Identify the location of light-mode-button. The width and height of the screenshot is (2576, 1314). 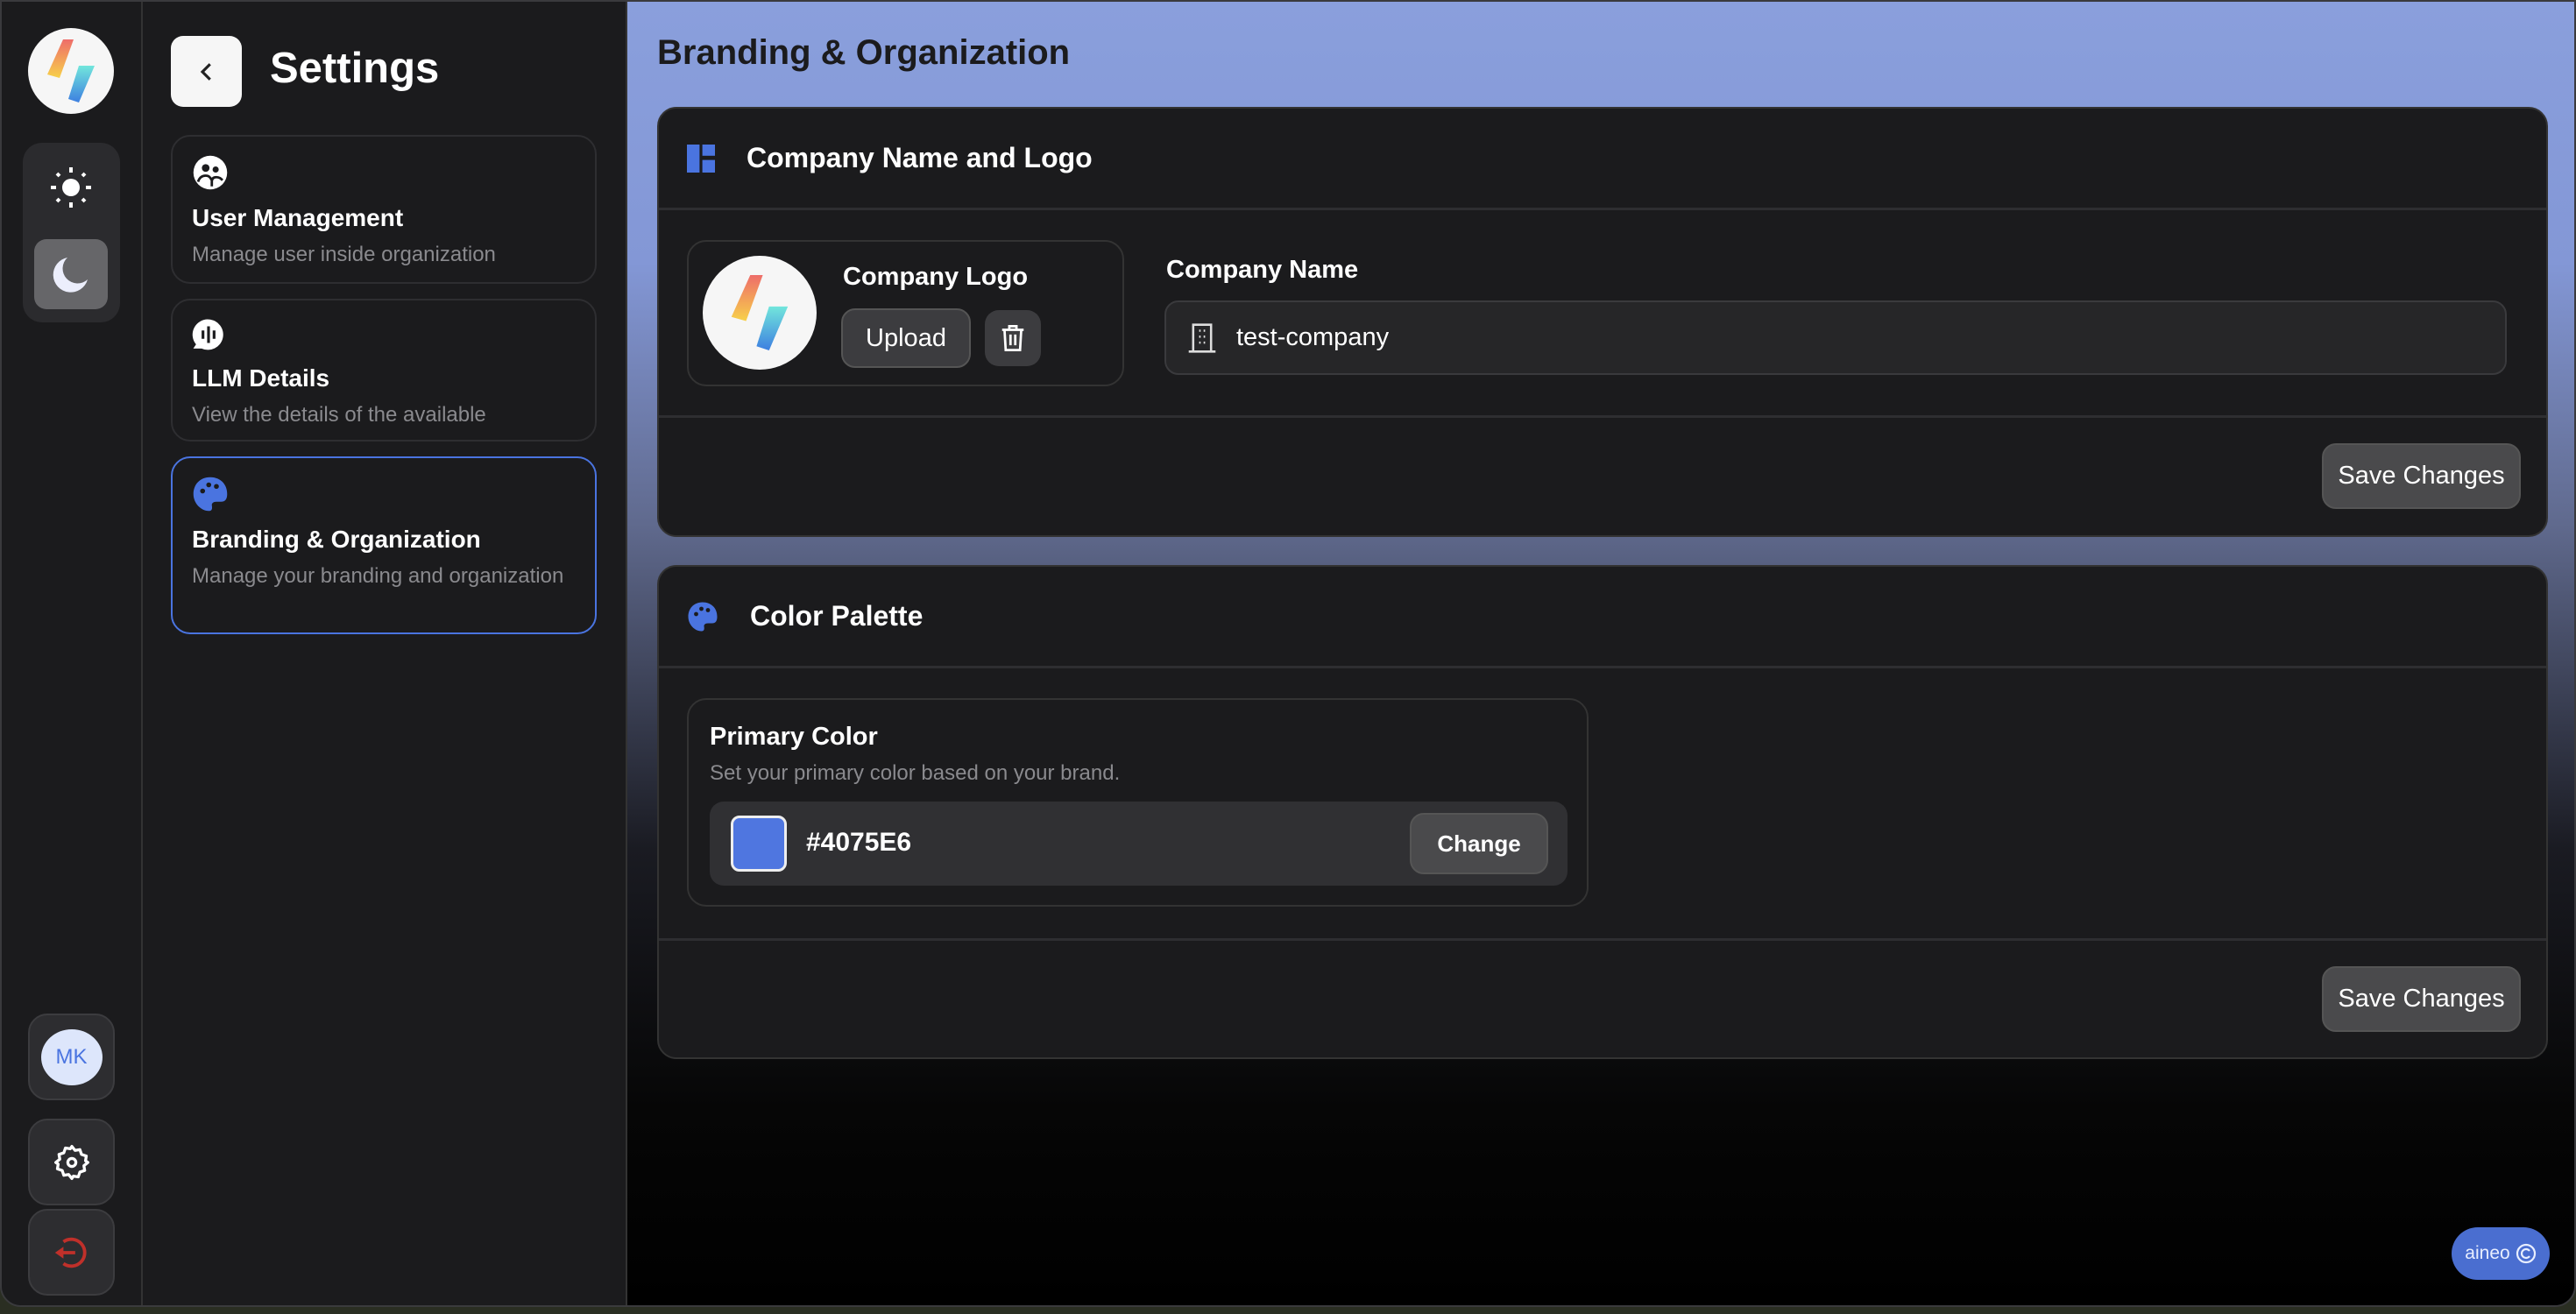
(71, 187).